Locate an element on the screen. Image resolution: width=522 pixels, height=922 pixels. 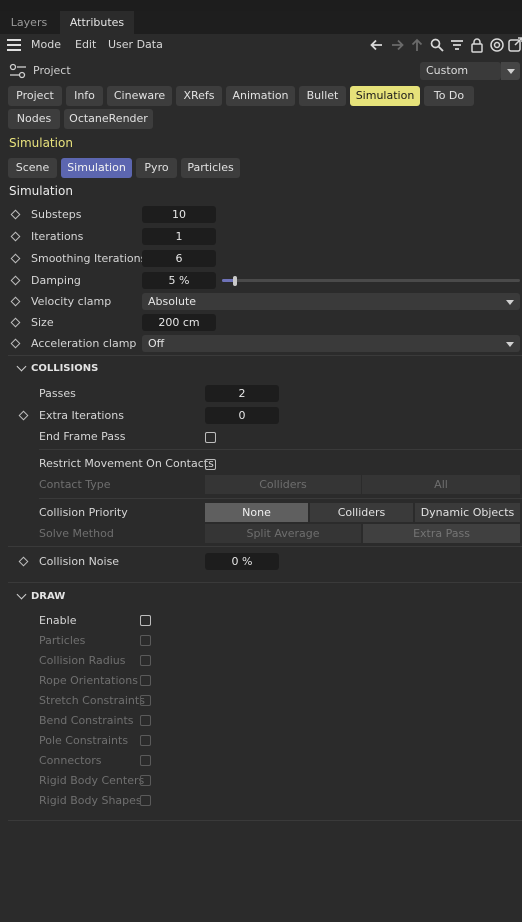
draw-item-label: Particles is located at coordinates (62, 640).